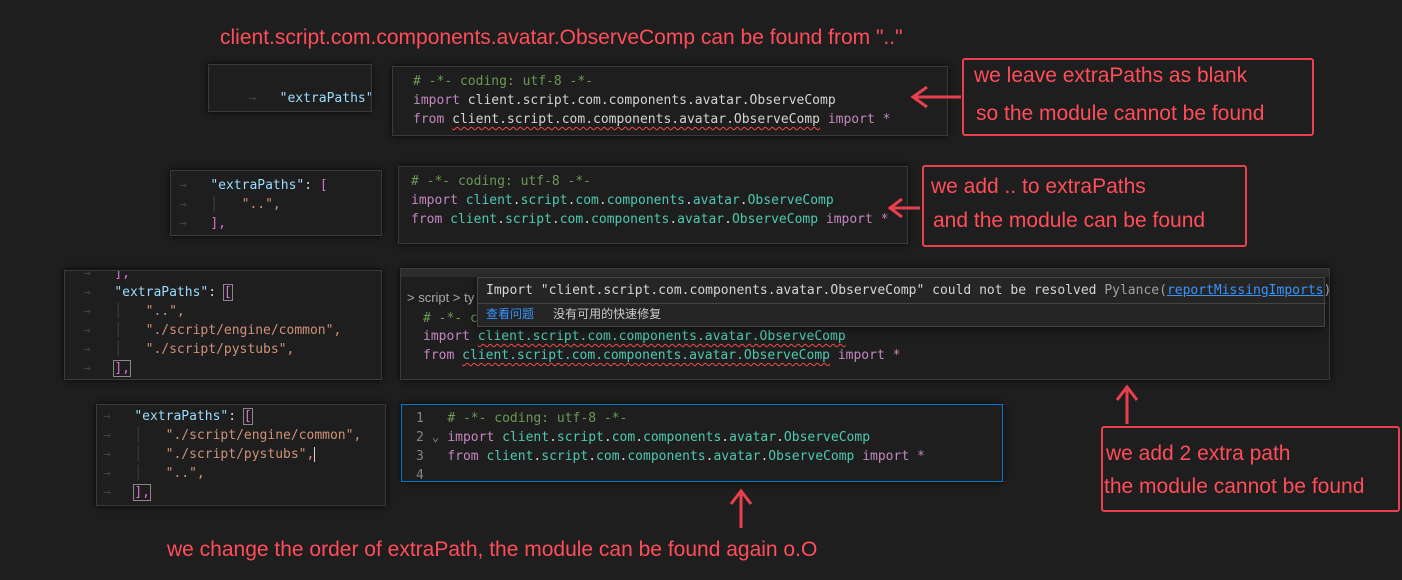 The height and width of the screenshot is (580, 1402). What do you see at coordinates (420, 437) in the screenshot?
I see `line-number: 2` at bounding box center [420, 437].